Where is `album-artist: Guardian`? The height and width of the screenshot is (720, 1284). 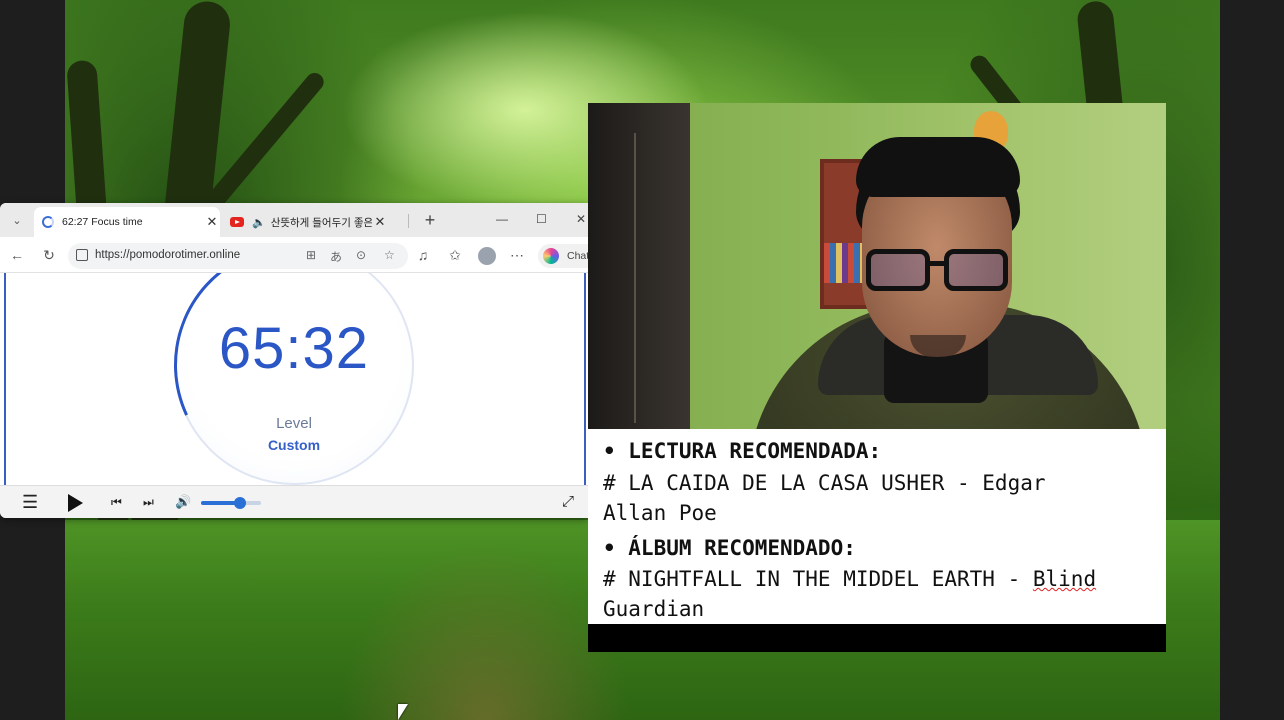 album-artist: Guardian is located at coordinates (654, 609).